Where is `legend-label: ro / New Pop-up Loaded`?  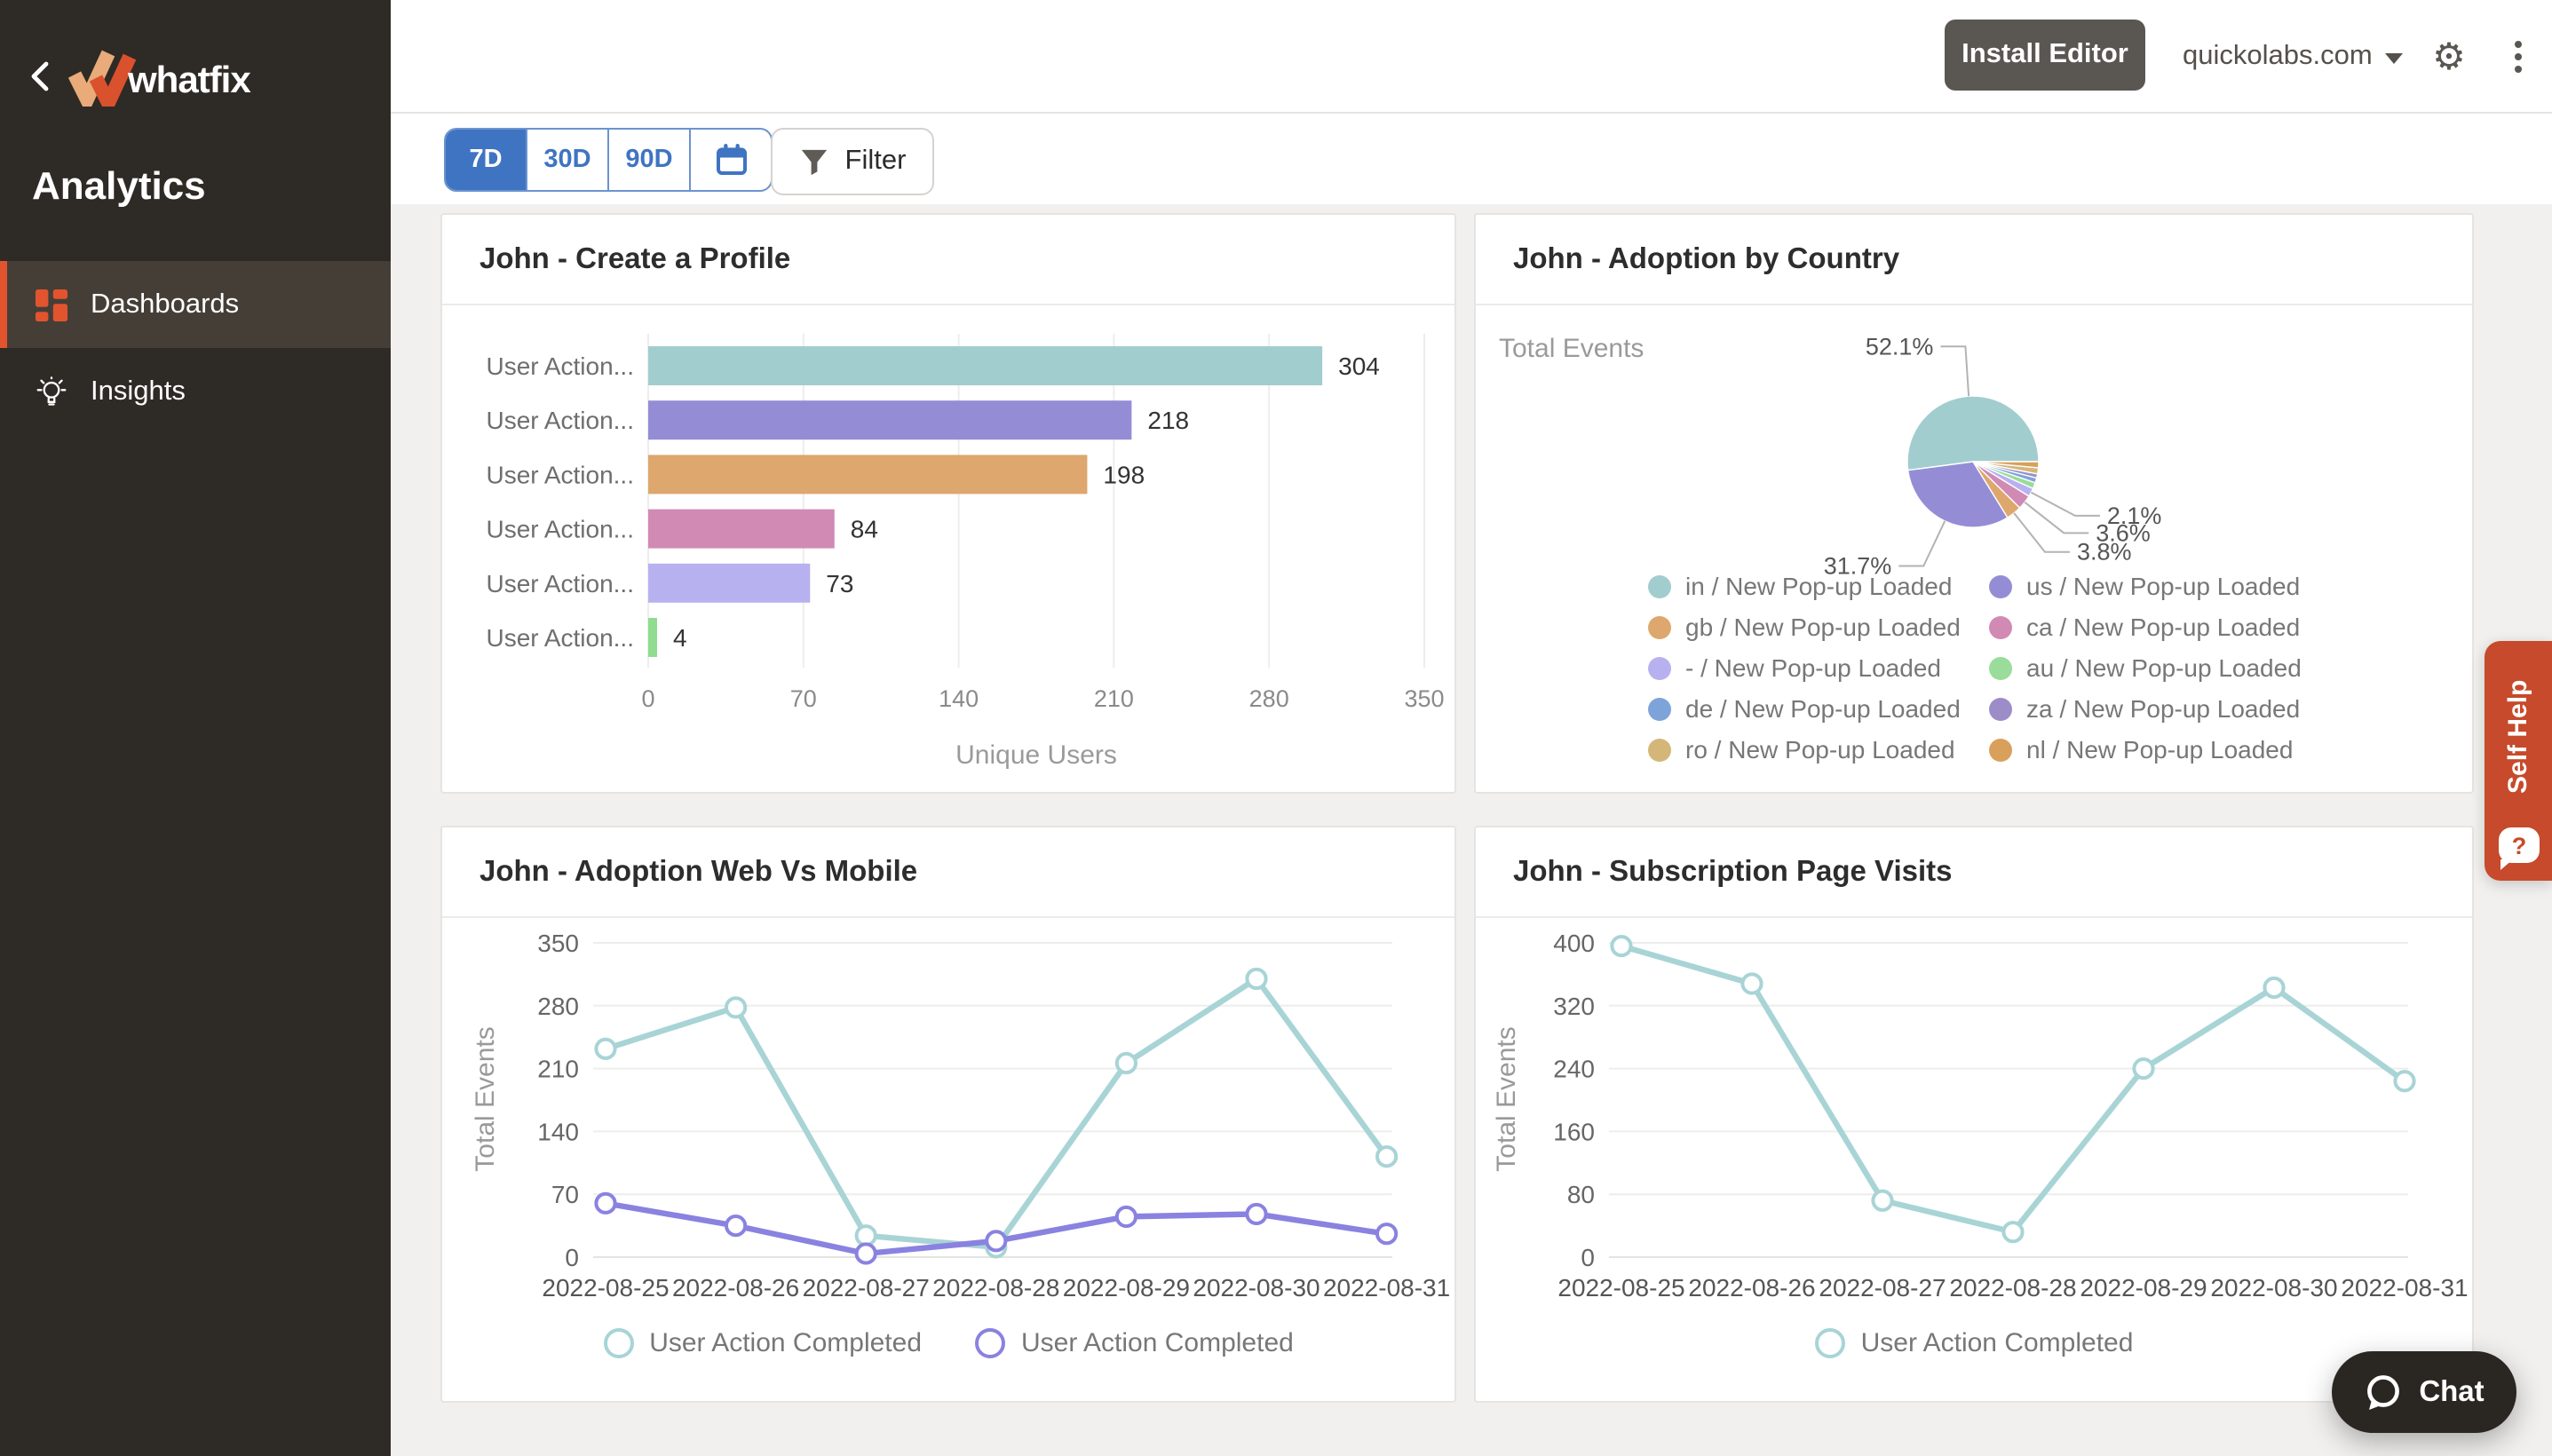
legend-label: ro / New Pop-up Loaded is located at coordinates (1820, 749).